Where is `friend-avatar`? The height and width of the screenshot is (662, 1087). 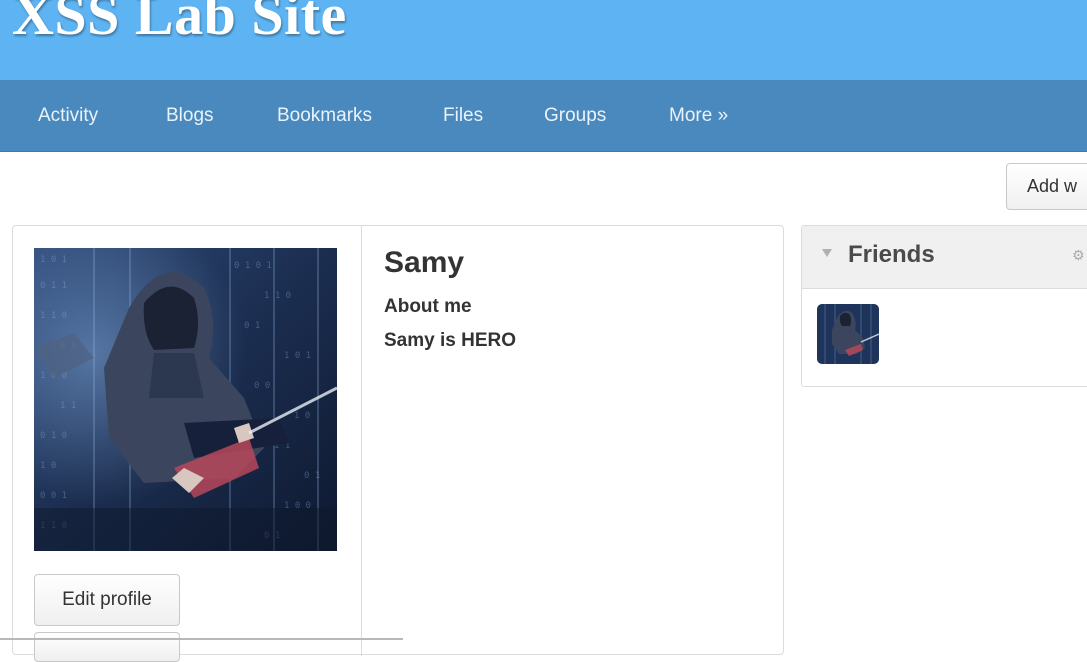
friend-avatar is located at coordinates (848, 334).